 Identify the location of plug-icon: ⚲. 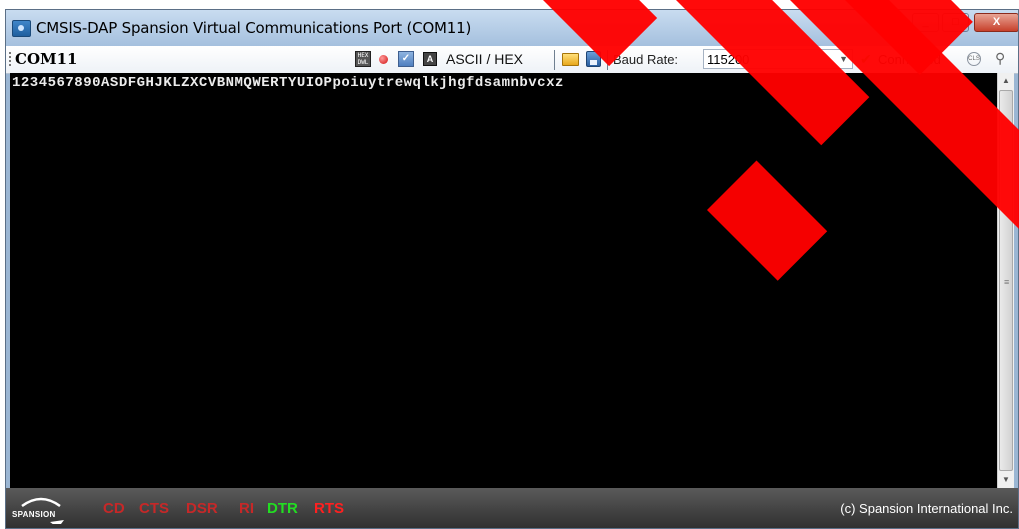
(1000, 58).